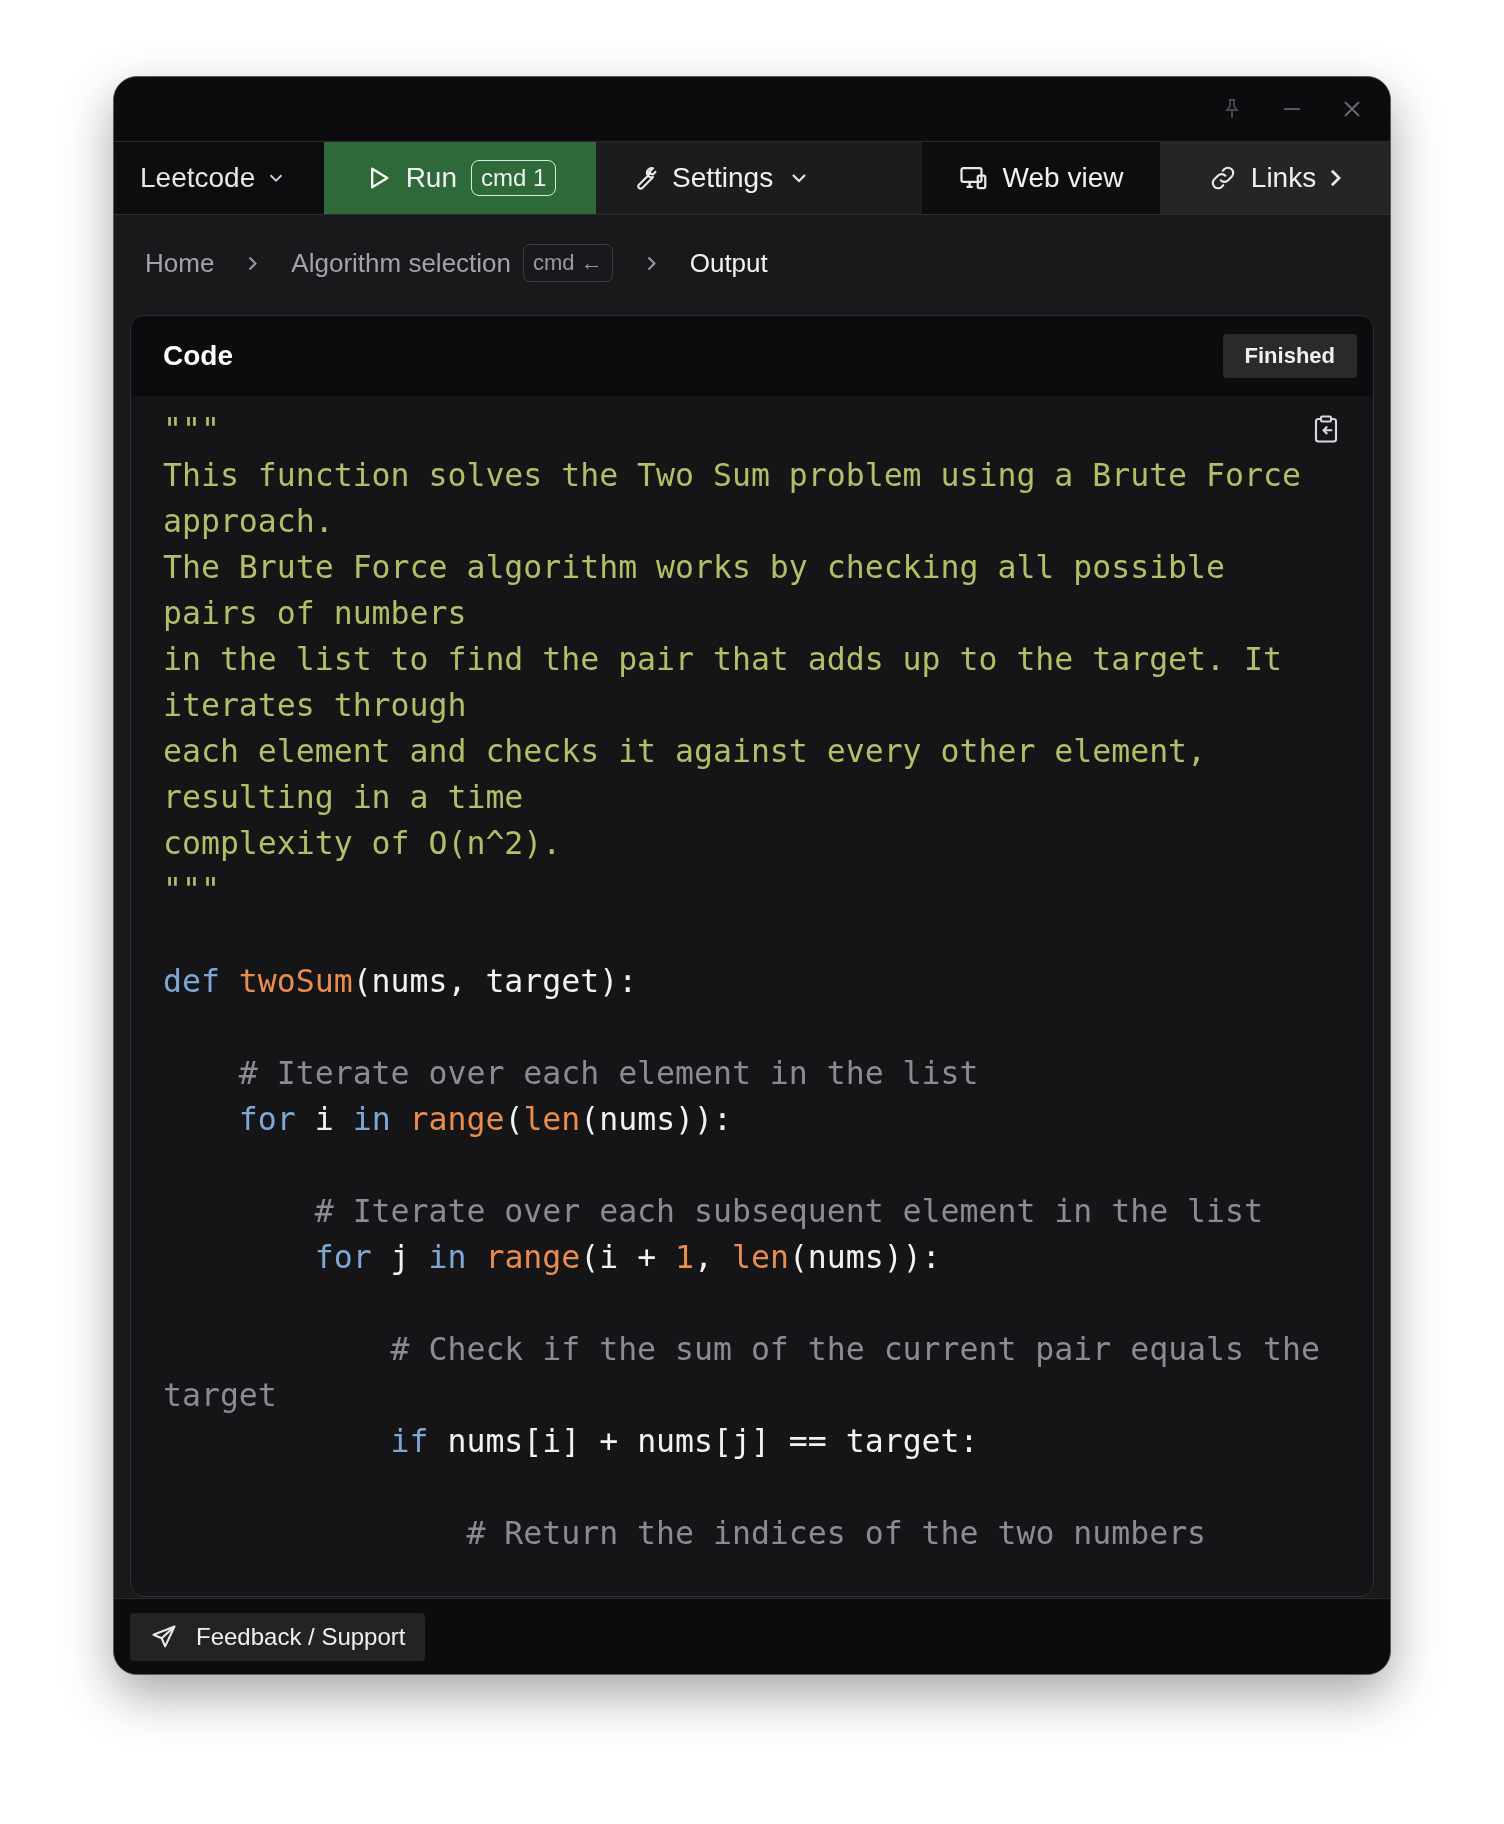  I want to click on shortcut-badge: cmd ←, so click(568, 263).